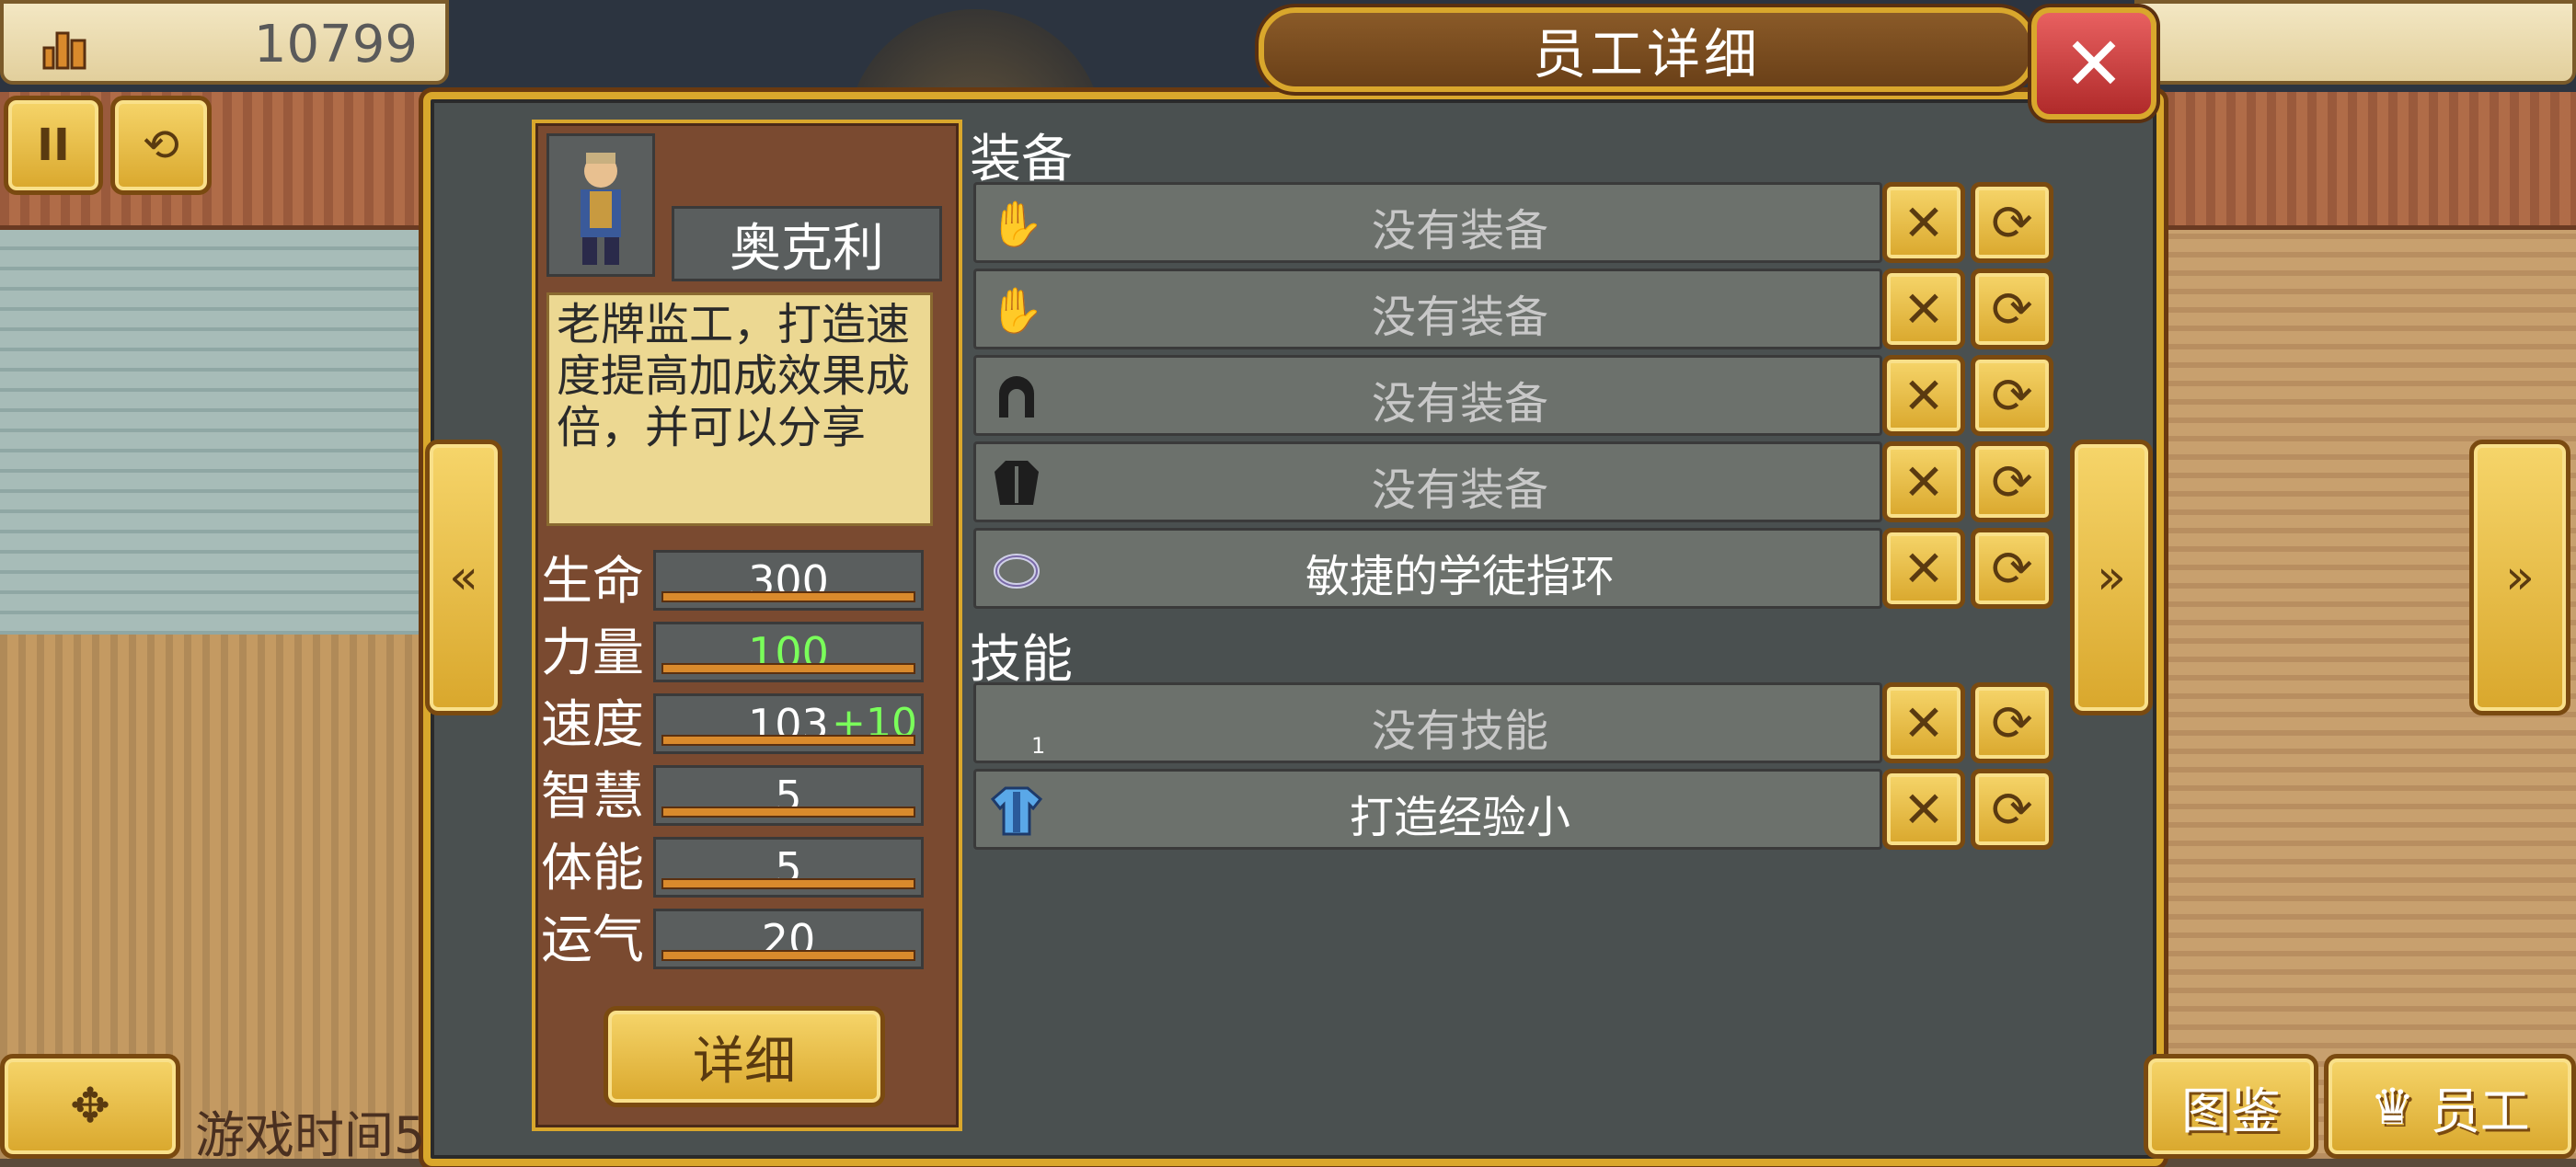 This screenshot has height=1167, width=2576. I want to click on staff-label: 员工, so click(2480, 1110).